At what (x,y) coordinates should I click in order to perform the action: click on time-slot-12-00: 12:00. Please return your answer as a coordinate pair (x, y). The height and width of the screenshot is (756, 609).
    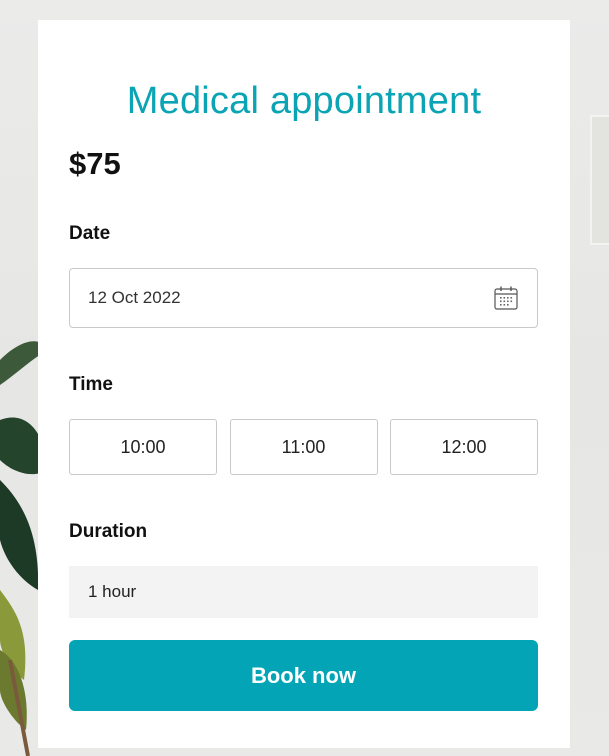
    Looking at the image, I should click on (464, 447).